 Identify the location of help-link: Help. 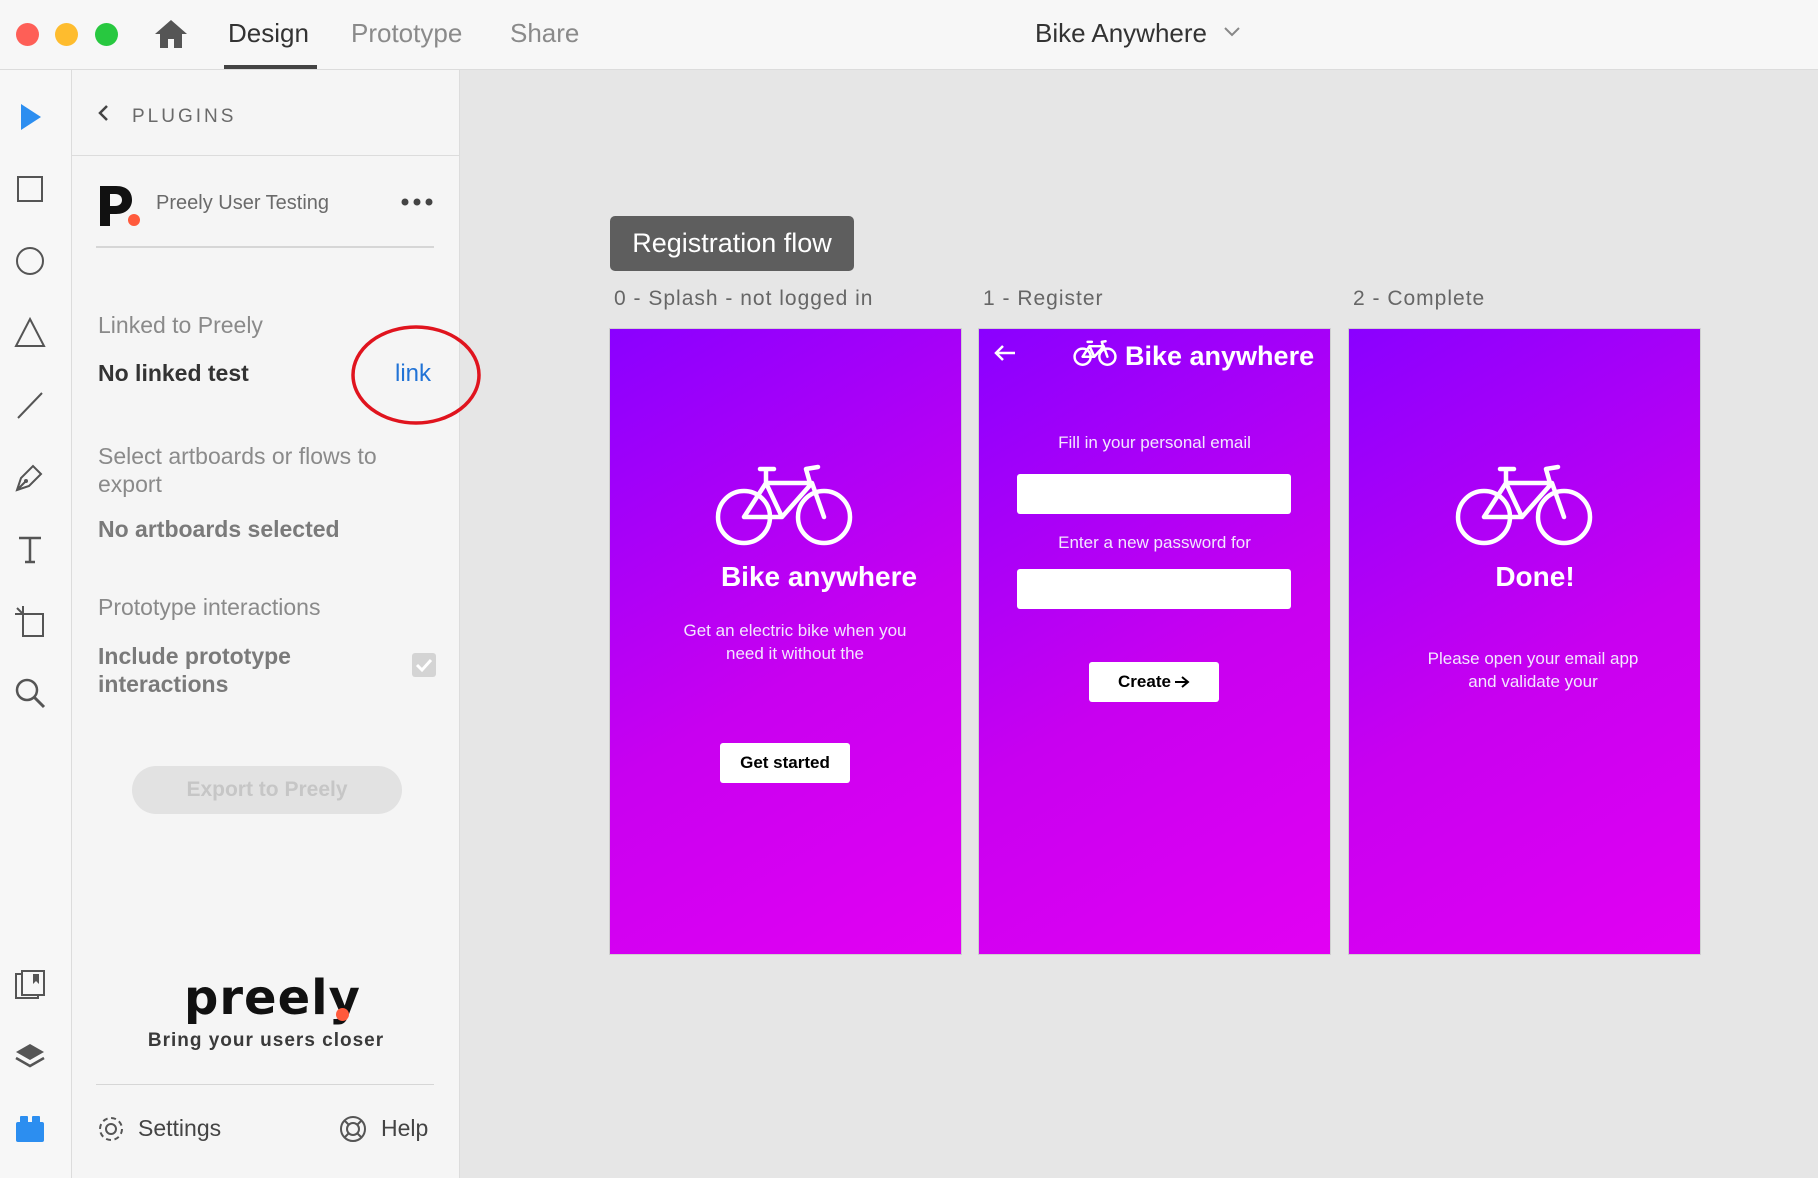
(404, 1128).